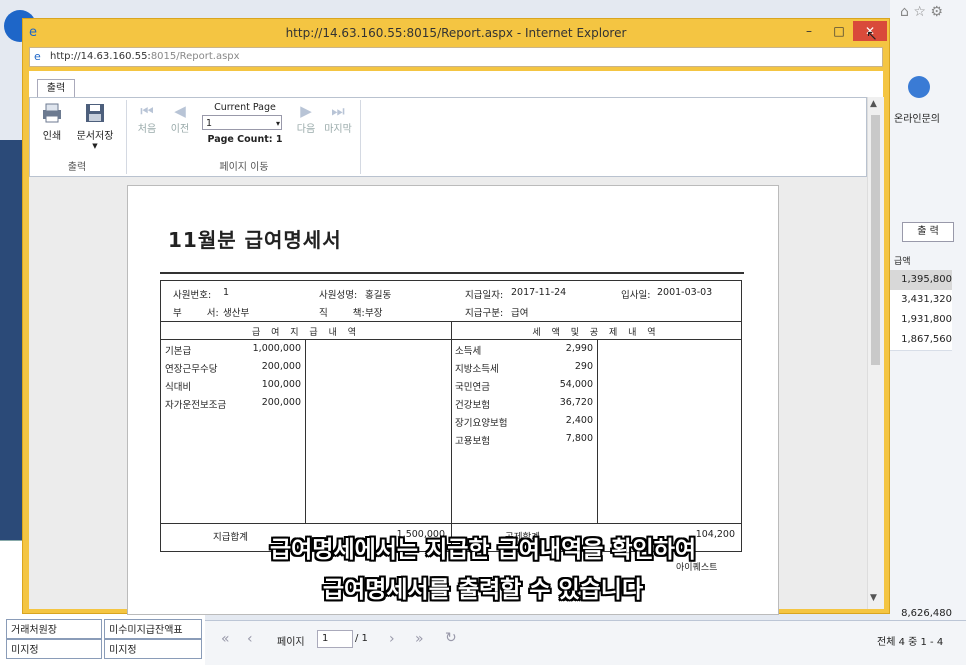  I want to click on earning-name: 식대비, so click(178, 387).